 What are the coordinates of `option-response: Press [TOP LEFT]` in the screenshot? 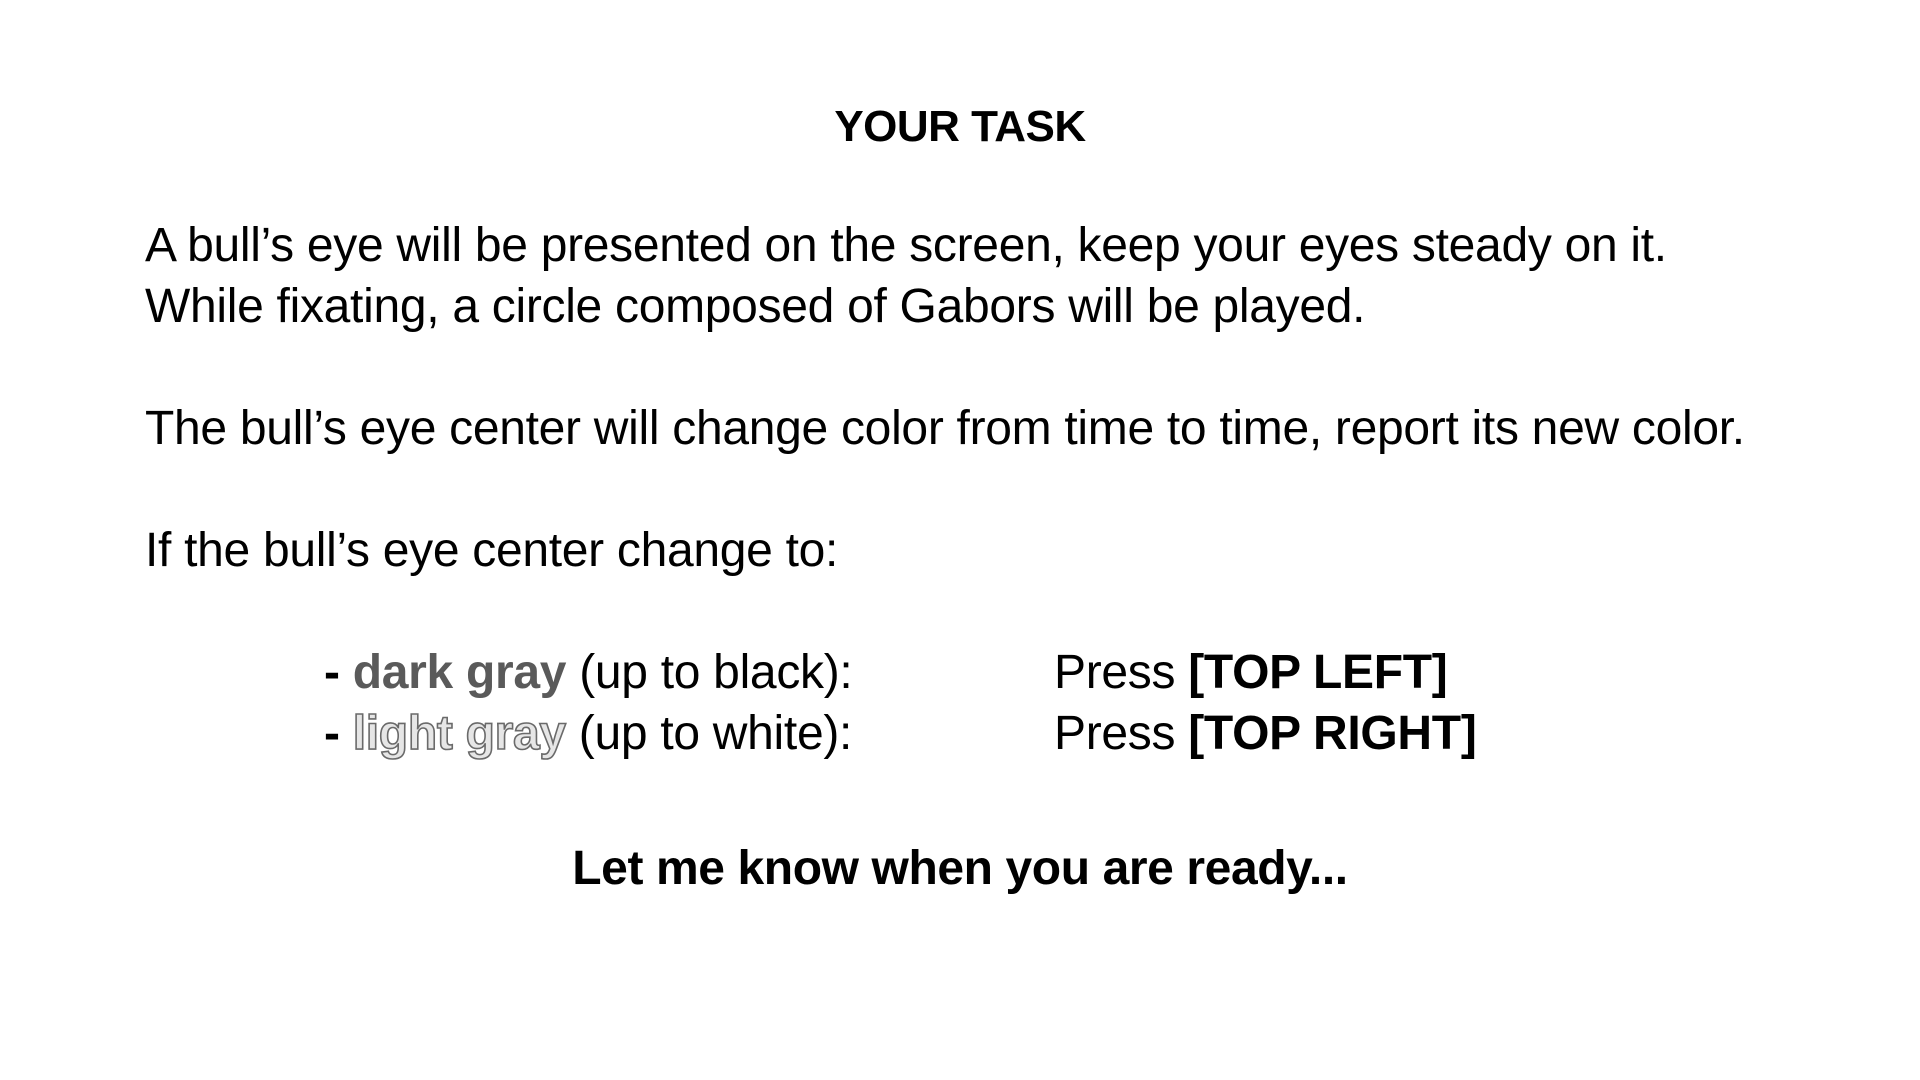 It's located at (1251, 672).